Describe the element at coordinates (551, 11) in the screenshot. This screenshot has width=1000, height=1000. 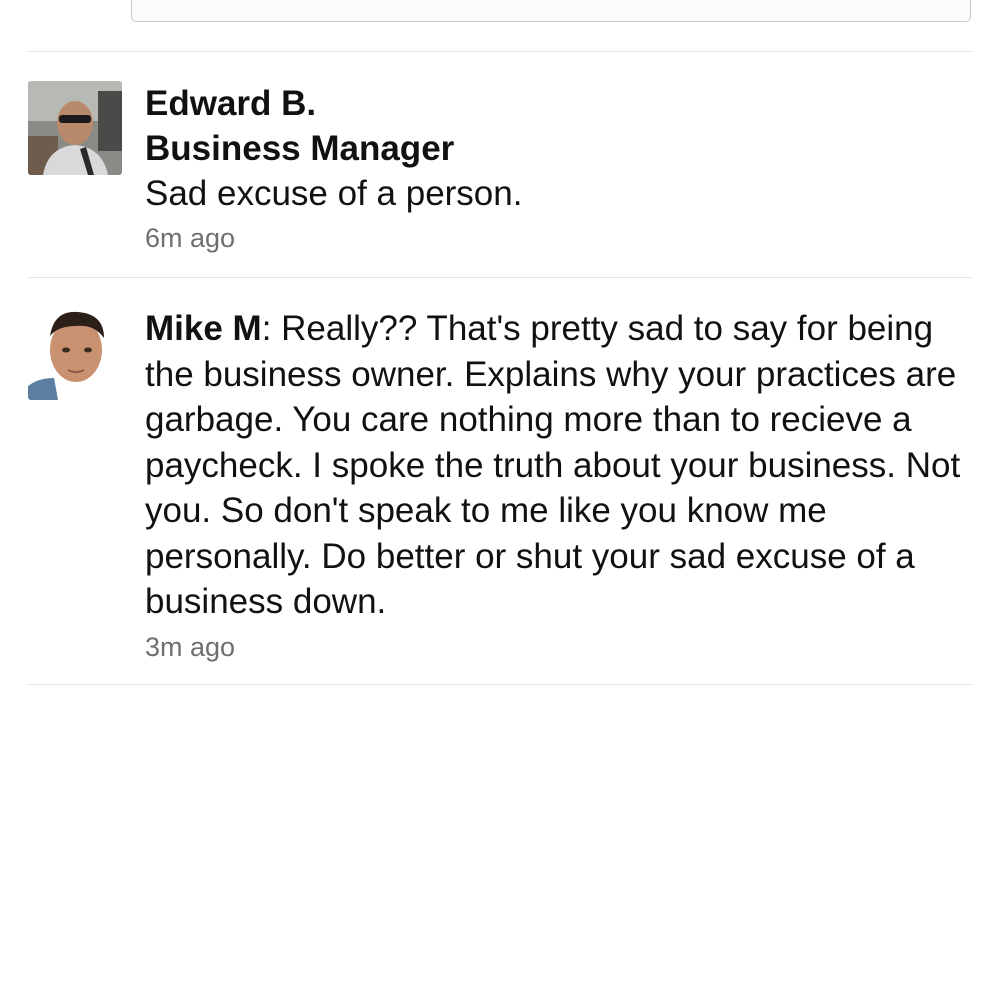
I see `reply-input-box` at that location.